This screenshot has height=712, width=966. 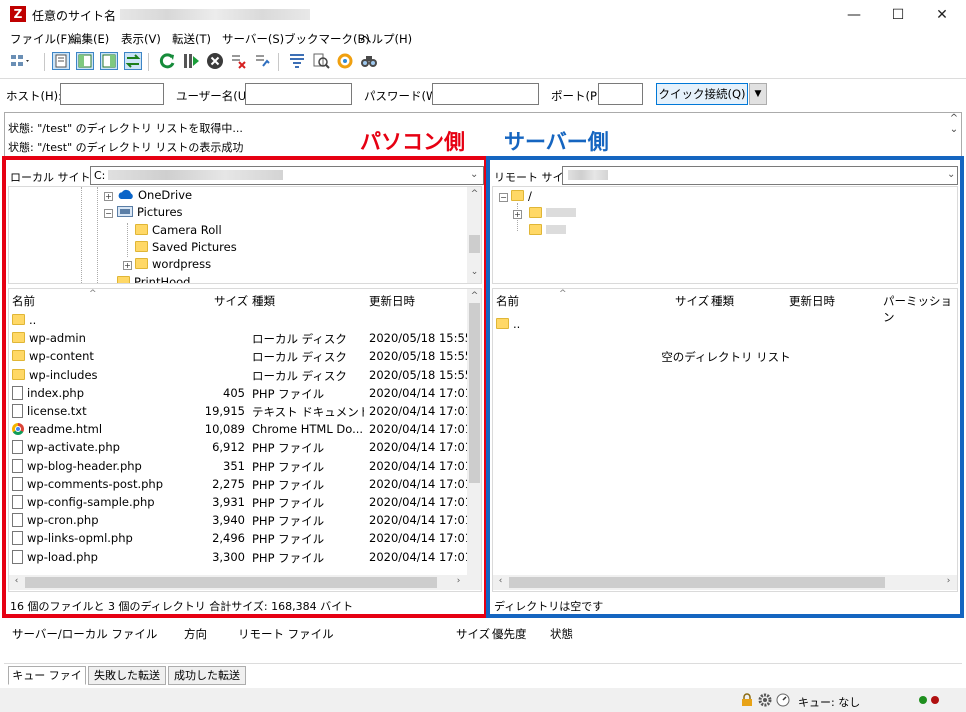 I want to click on file-name: wp-admin, so click(x=57, y=338).